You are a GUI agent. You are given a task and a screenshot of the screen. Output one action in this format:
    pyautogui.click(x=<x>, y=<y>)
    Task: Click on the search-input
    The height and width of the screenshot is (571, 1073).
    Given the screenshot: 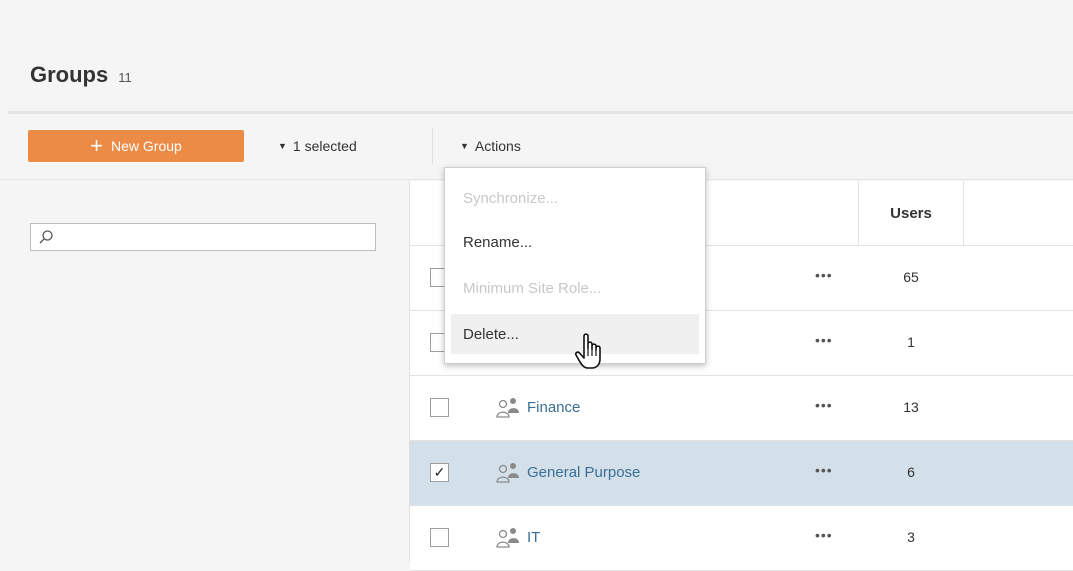 What is the action you would take?
    pyautogui.click(x=203, y=237)
    